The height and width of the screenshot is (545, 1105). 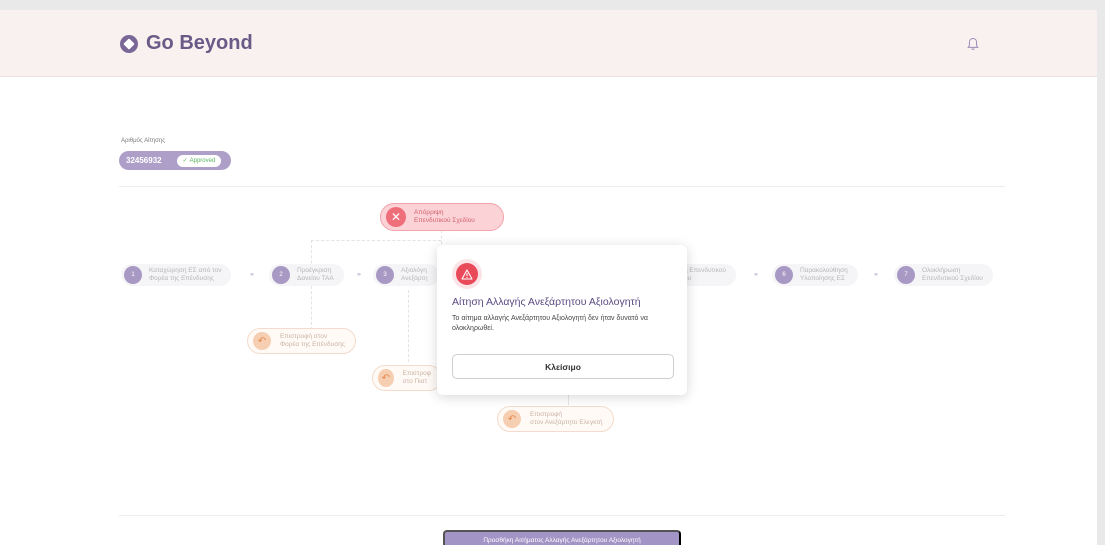 I want to click on step-number: 7, so click(x=906, y=275).